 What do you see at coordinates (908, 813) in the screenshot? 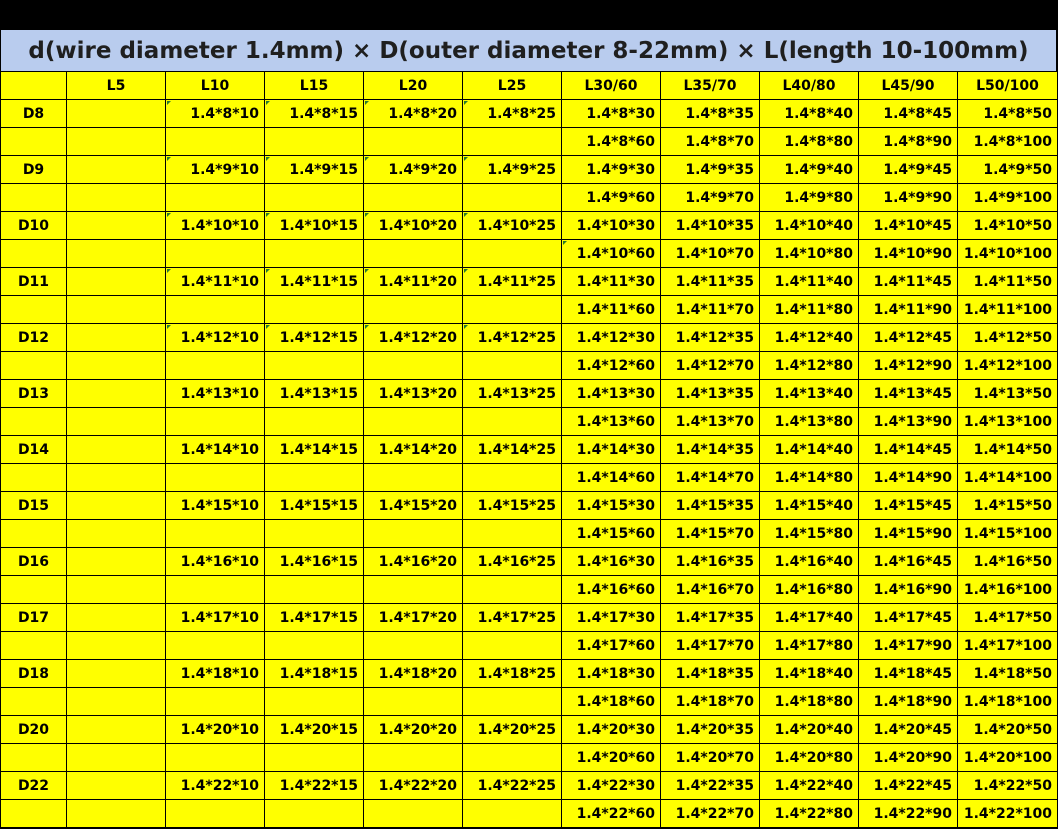
I see `size-cell: 1.4*22*90` at bounding box center [908, 813].